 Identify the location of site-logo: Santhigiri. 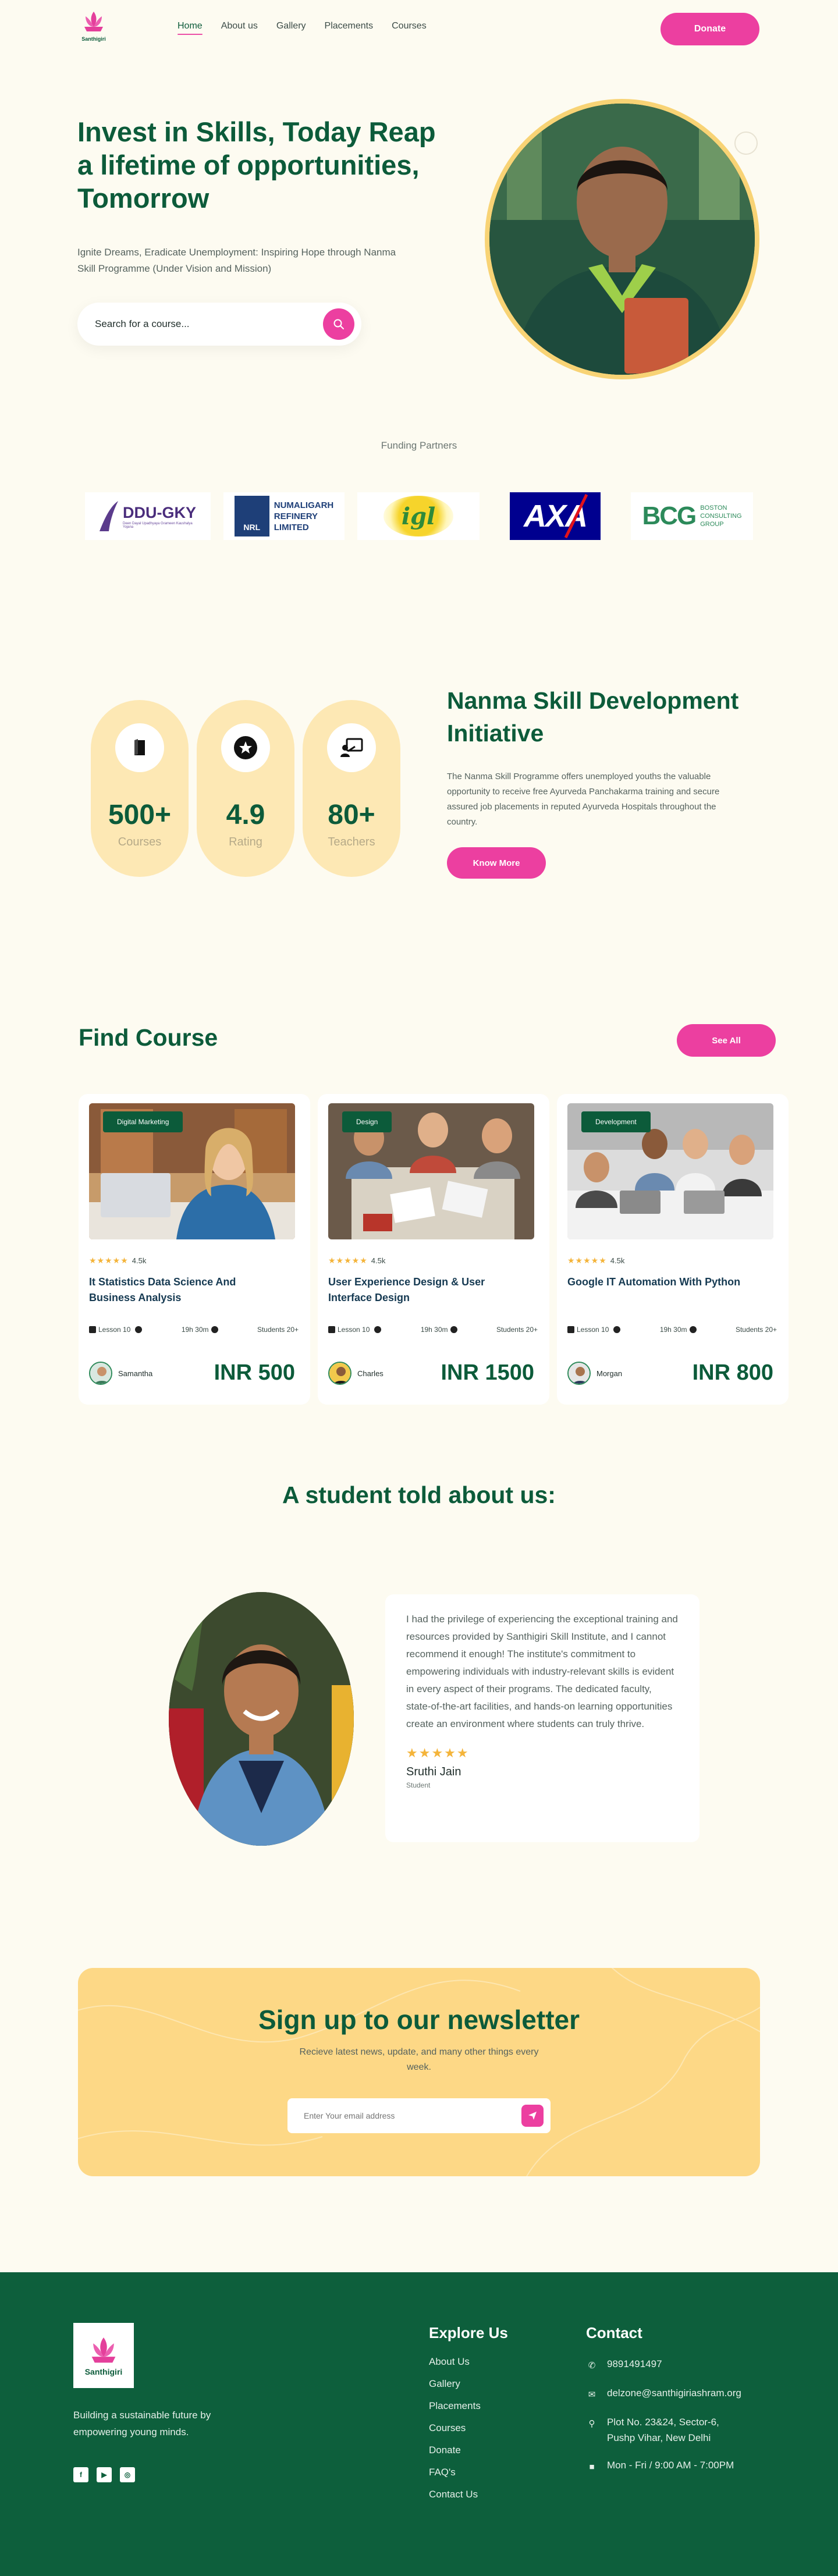
(93, 26).